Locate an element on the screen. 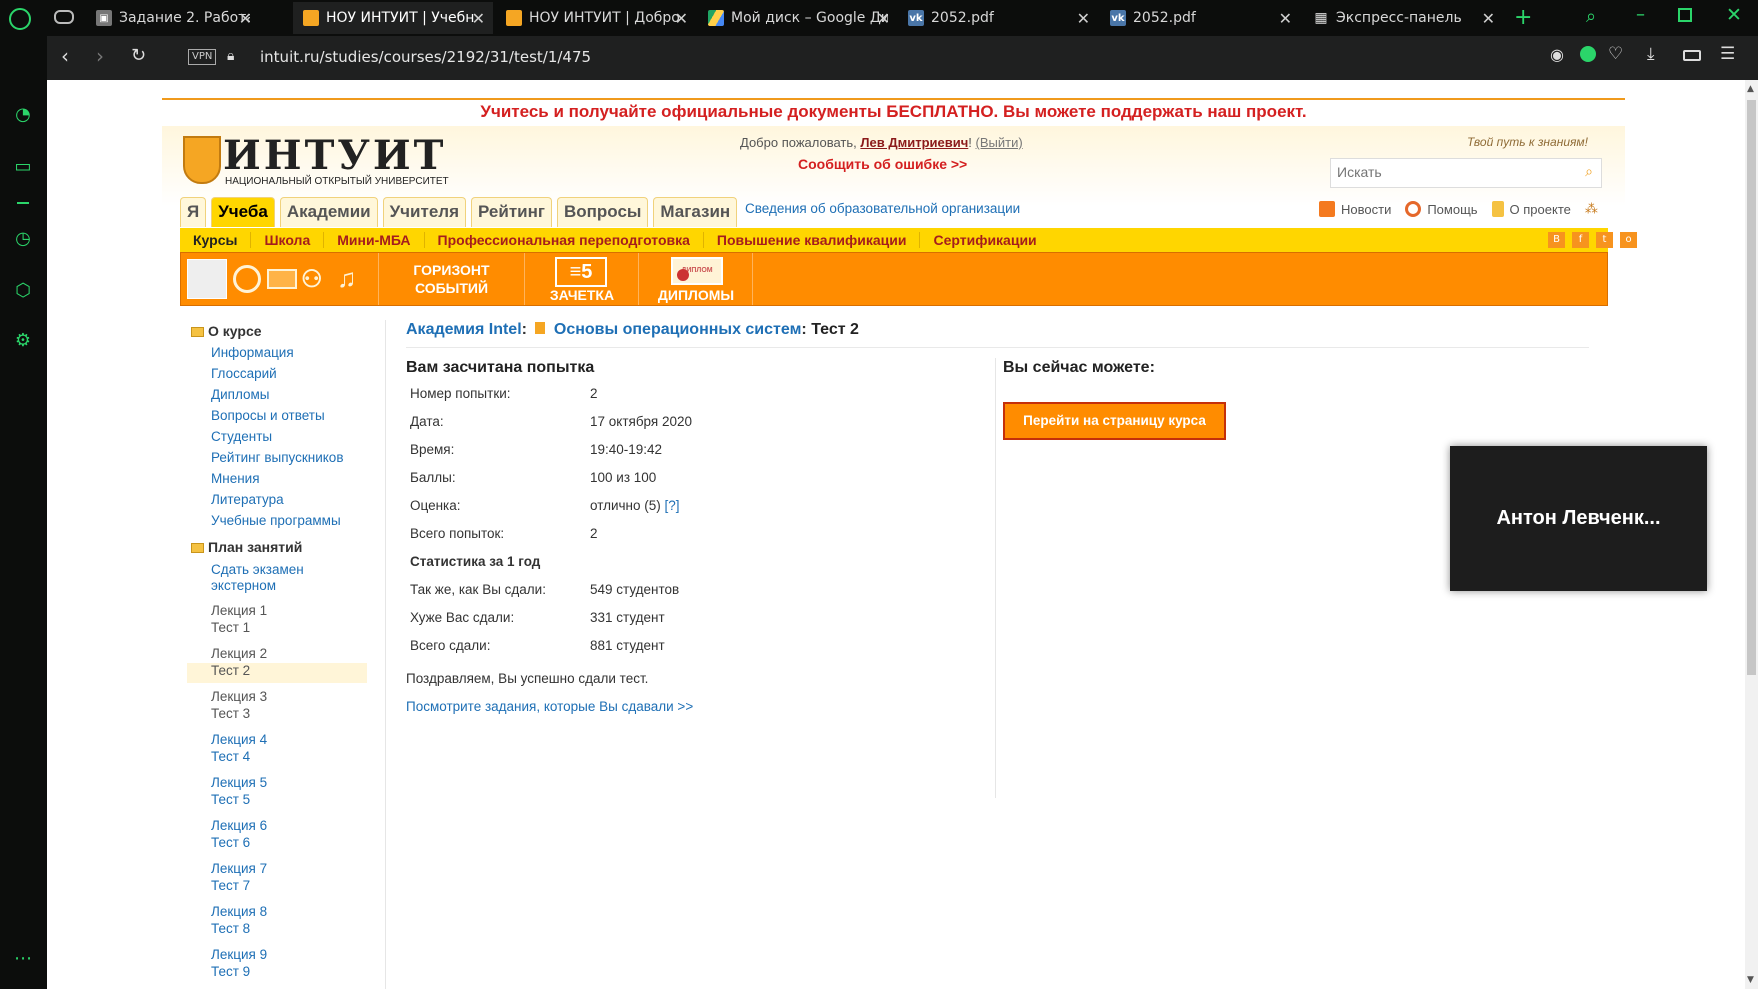  search-box: ⌕ is located at coordinates (1466, 173).